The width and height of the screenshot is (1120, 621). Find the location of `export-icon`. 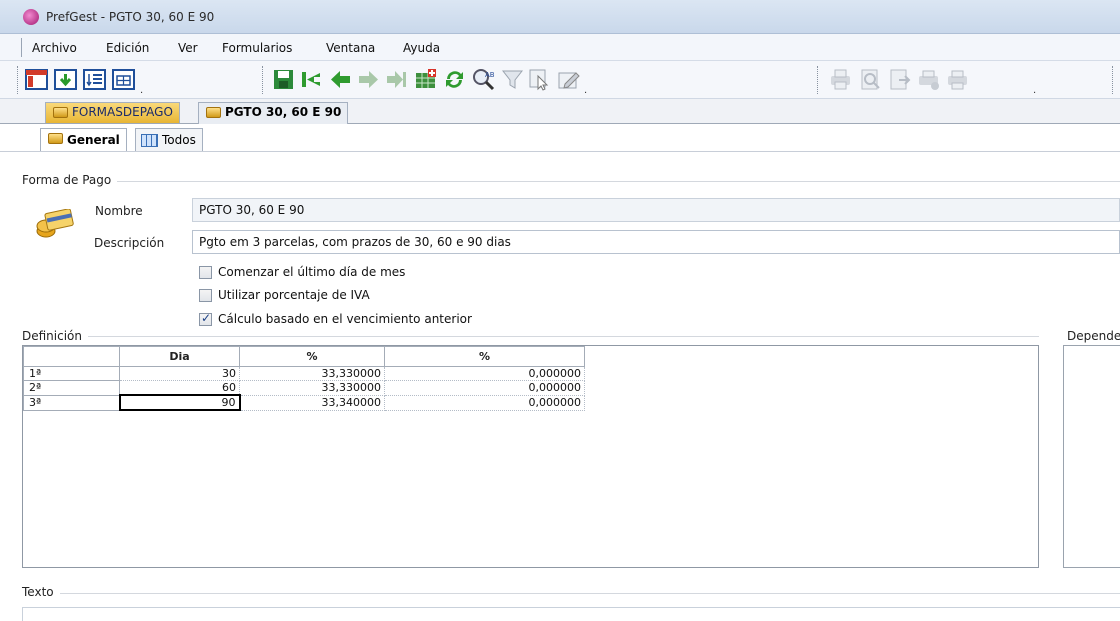

export-icon is located at coordinates (899, 79).